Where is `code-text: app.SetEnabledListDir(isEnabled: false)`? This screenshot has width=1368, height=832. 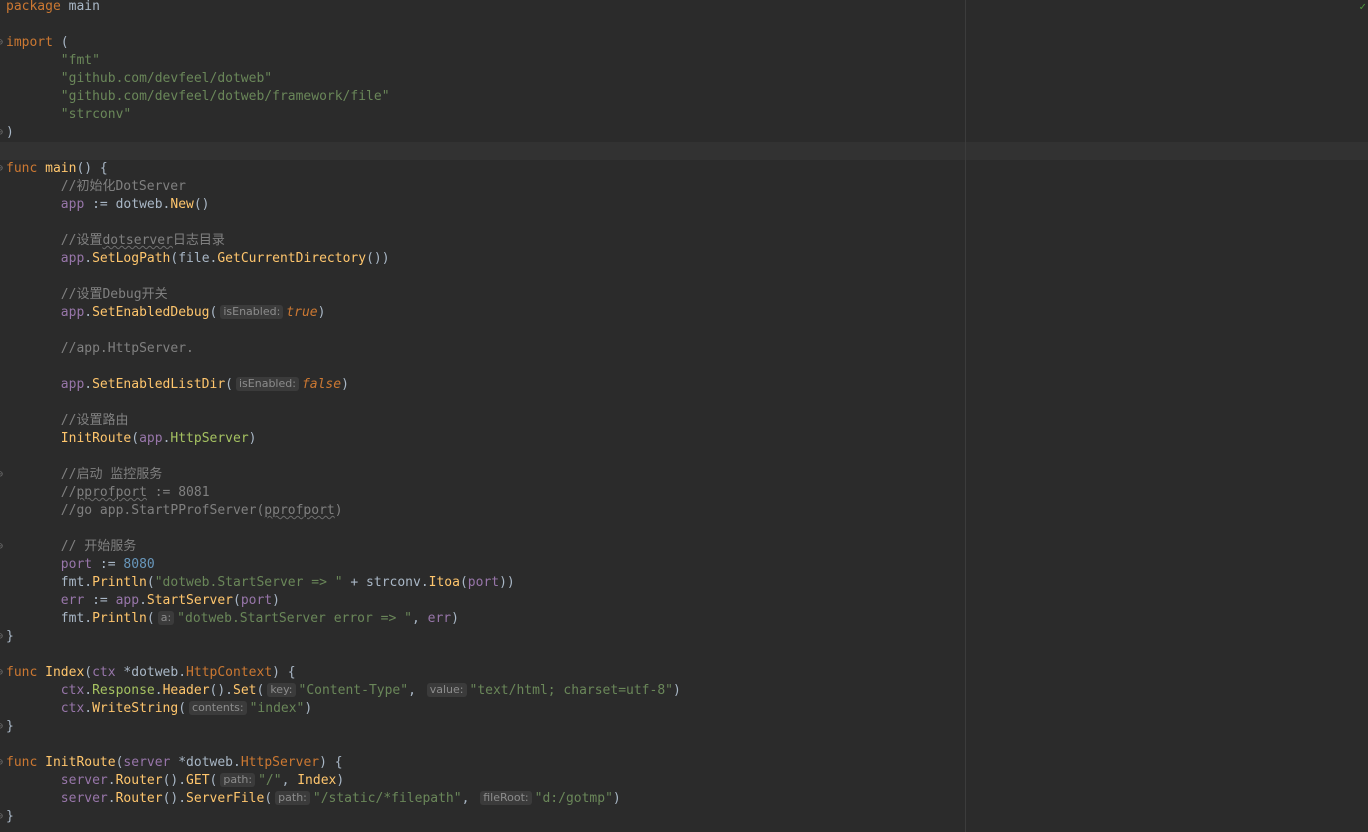 code-text: app.SetEnabledListDir(isEnabled: false) is located at coordinates (177, 385).